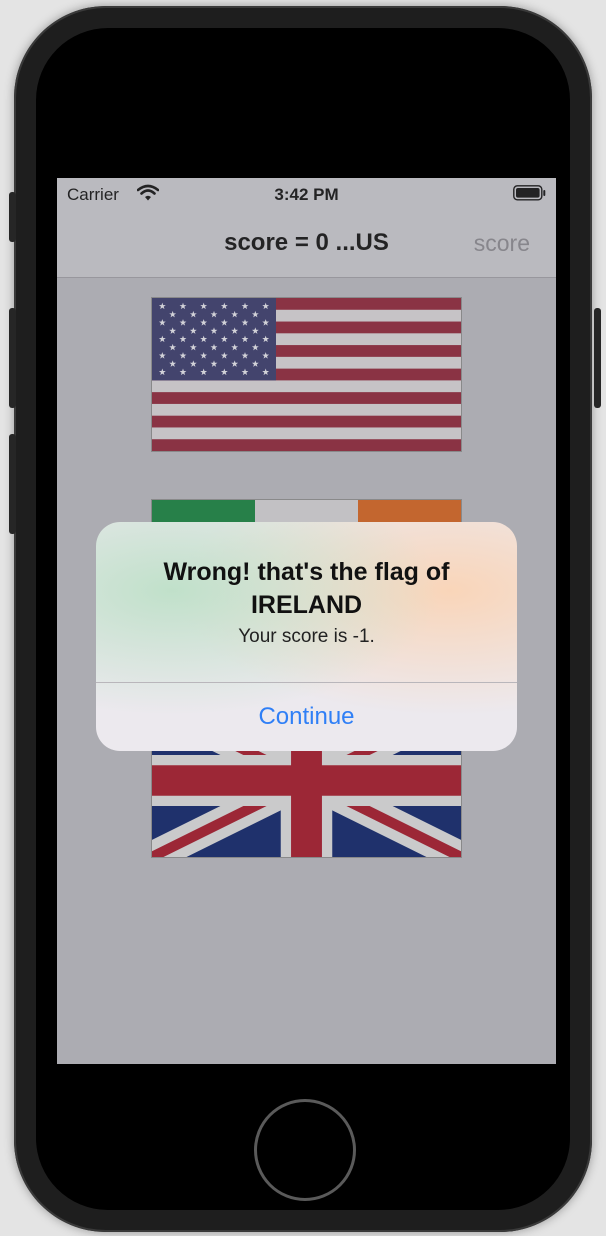  What do you see at coordinates (12, 358) in the screenshot?
I see `volume-up-button` at bounding box center [12, 358].